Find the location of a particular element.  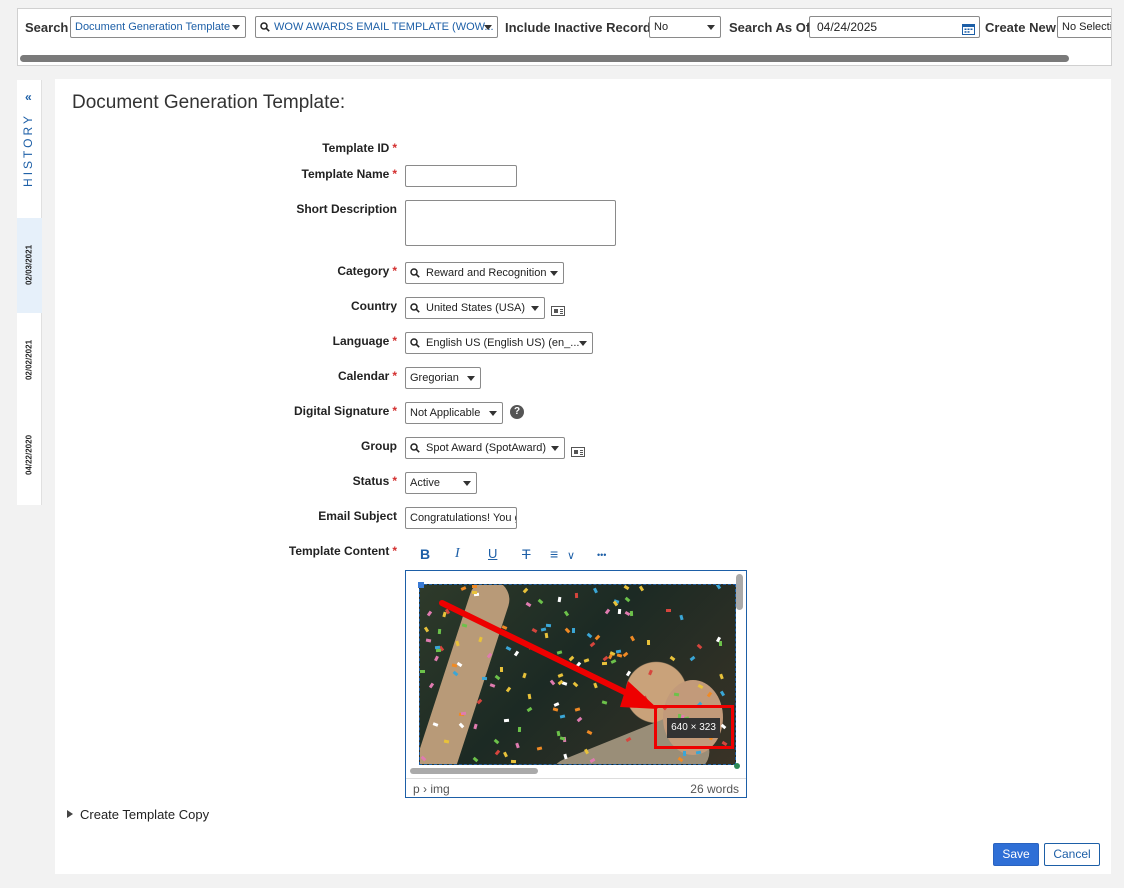

underline-button: U is located at coordinates (492, 553).